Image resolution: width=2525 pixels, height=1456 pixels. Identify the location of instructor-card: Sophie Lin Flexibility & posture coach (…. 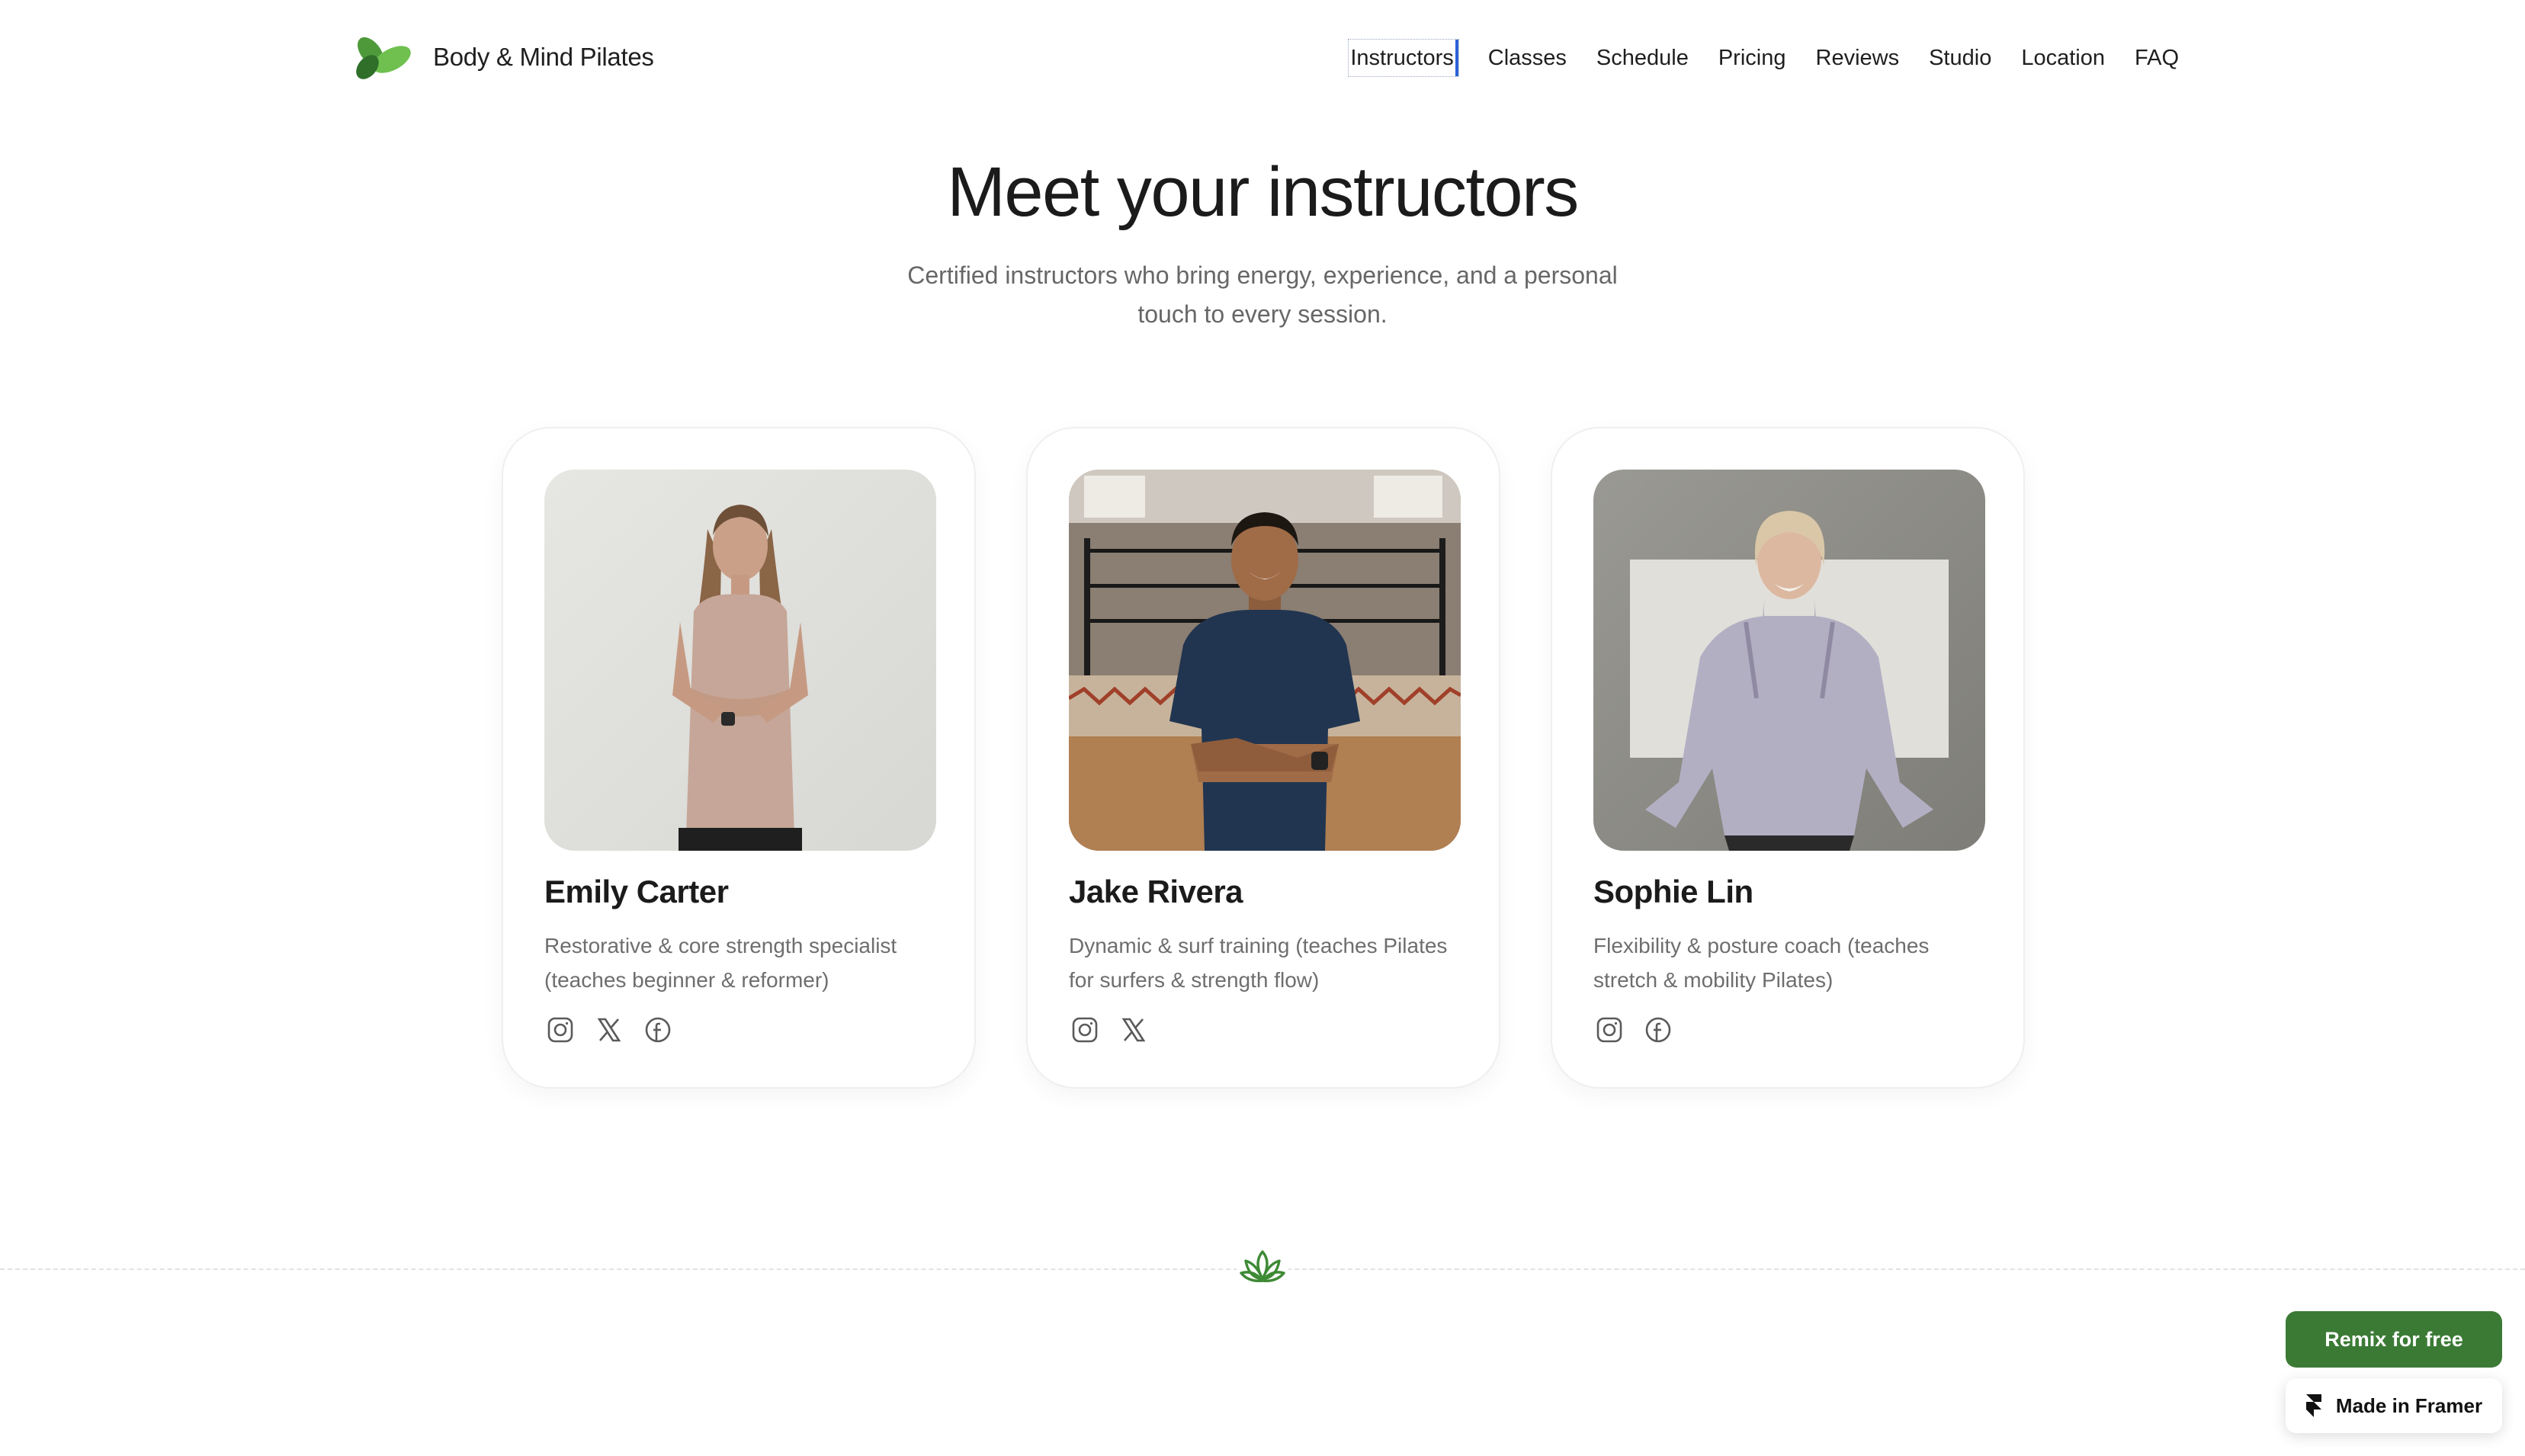
(1788, 758).